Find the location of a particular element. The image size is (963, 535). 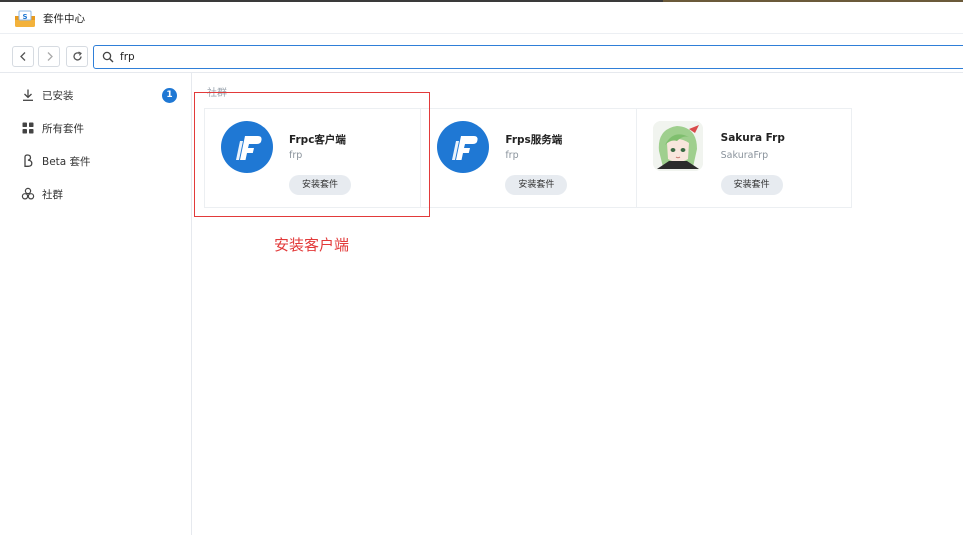

package-card-frps: Frps服务端 frp 安装套件 is located at coordinates (527, 158).